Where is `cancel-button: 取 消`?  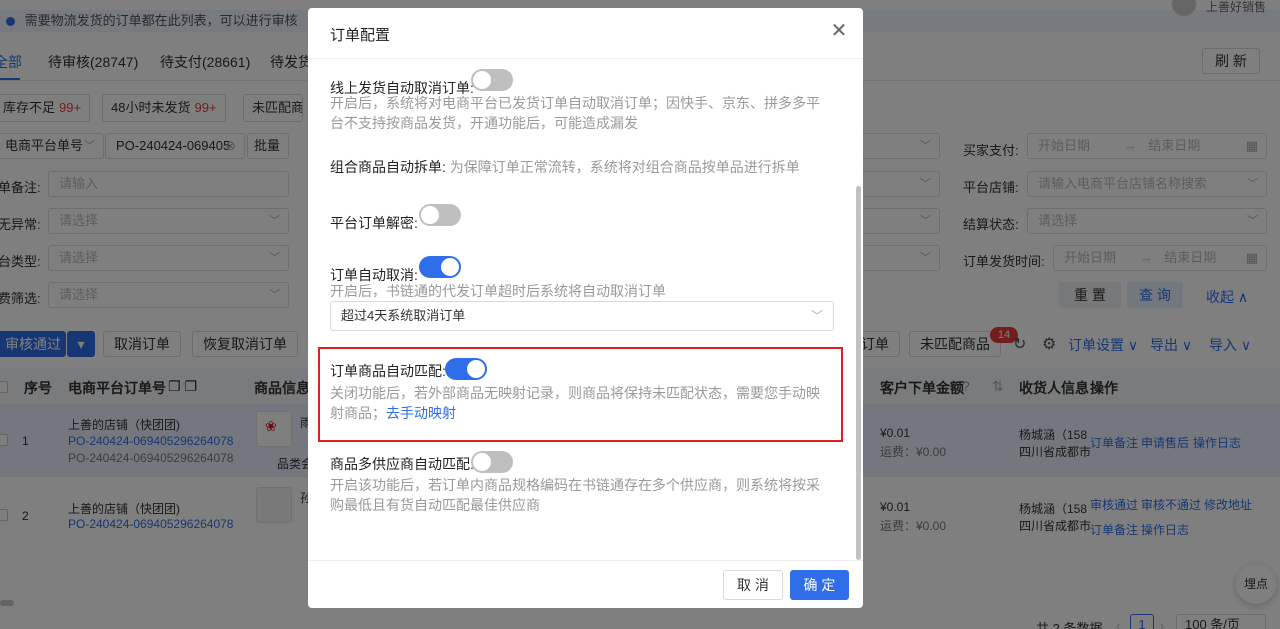
cancel-button: 取 消 is located at coordinates (753, 585).